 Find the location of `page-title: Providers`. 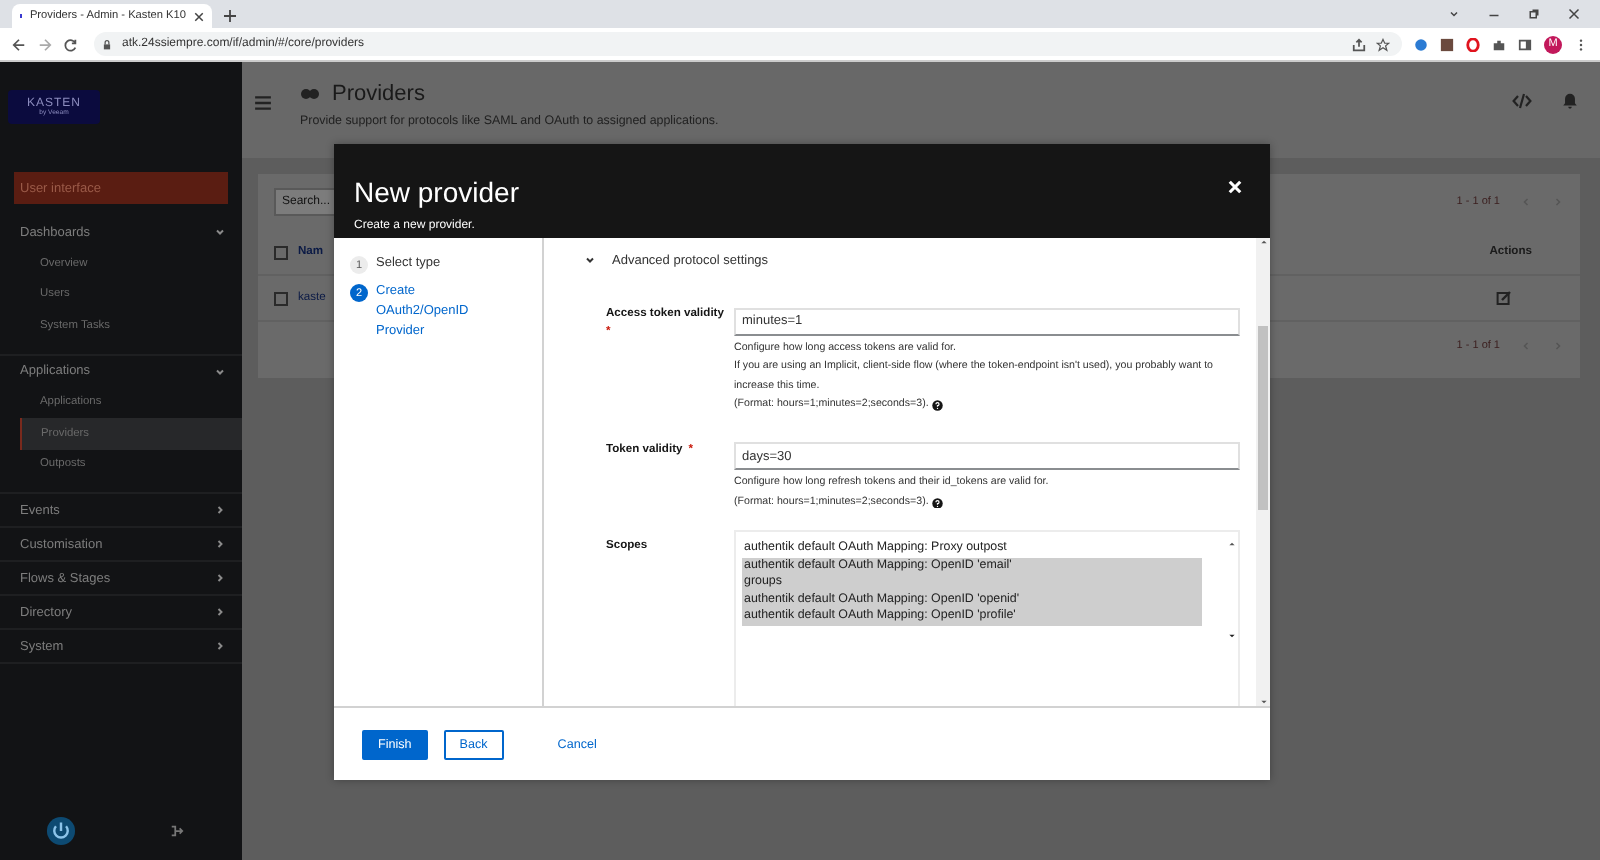

page-title: Providers is located at coordinates (378, 94).